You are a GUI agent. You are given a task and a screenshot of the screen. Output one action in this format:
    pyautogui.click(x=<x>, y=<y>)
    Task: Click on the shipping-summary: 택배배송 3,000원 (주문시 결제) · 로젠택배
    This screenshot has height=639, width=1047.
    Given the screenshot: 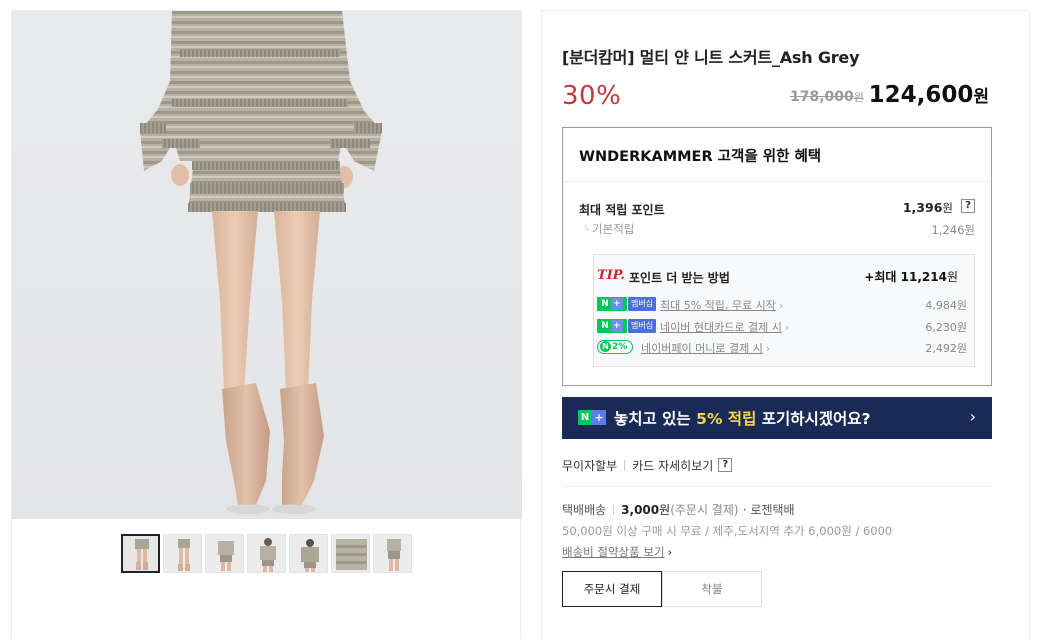 What is the action you would take?
    pyautogui.click(x=678, y=509)
    